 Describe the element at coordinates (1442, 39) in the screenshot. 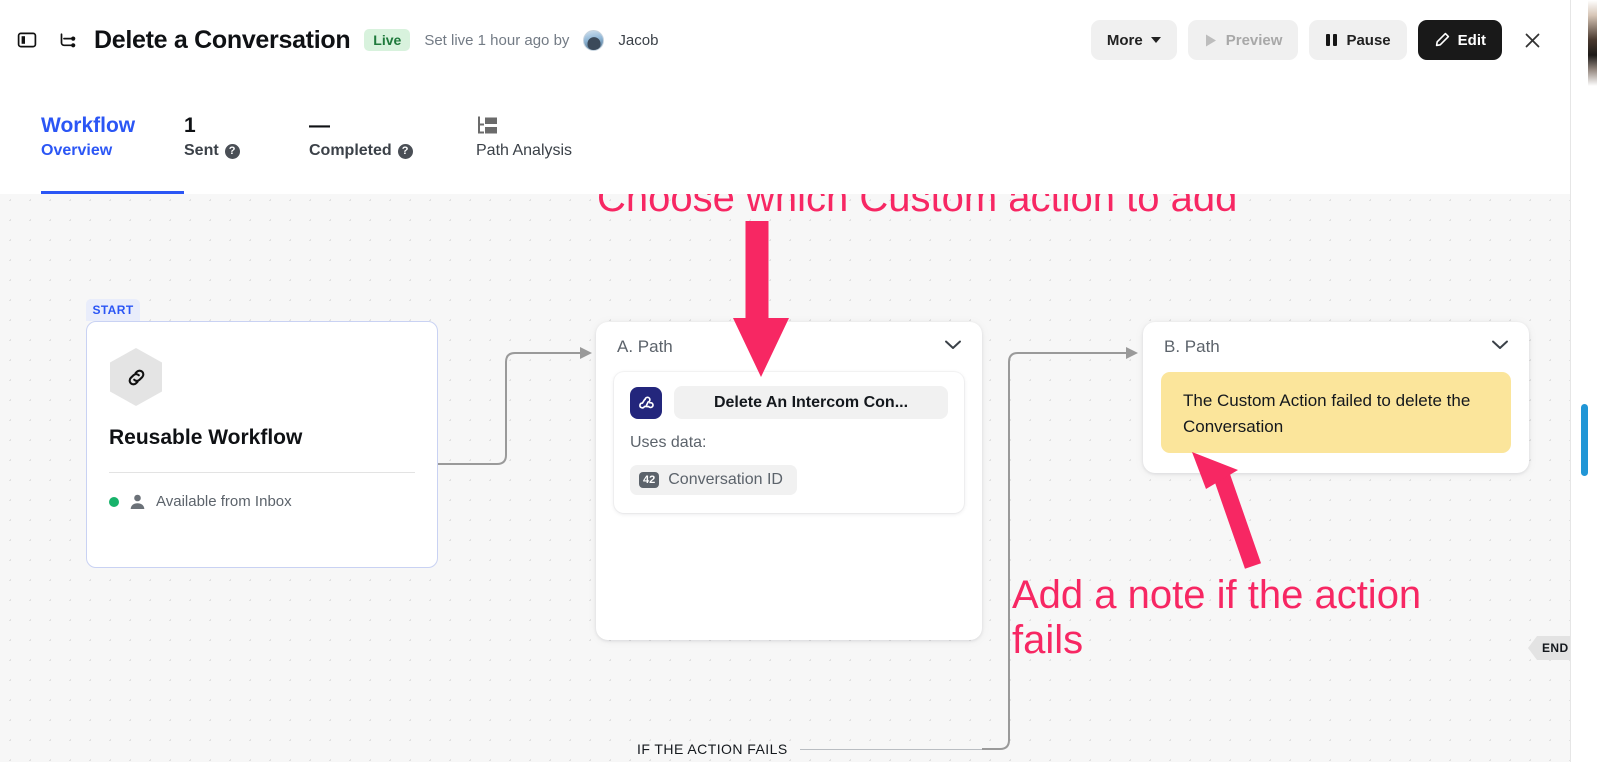

I see `pencil-icon` at that location.